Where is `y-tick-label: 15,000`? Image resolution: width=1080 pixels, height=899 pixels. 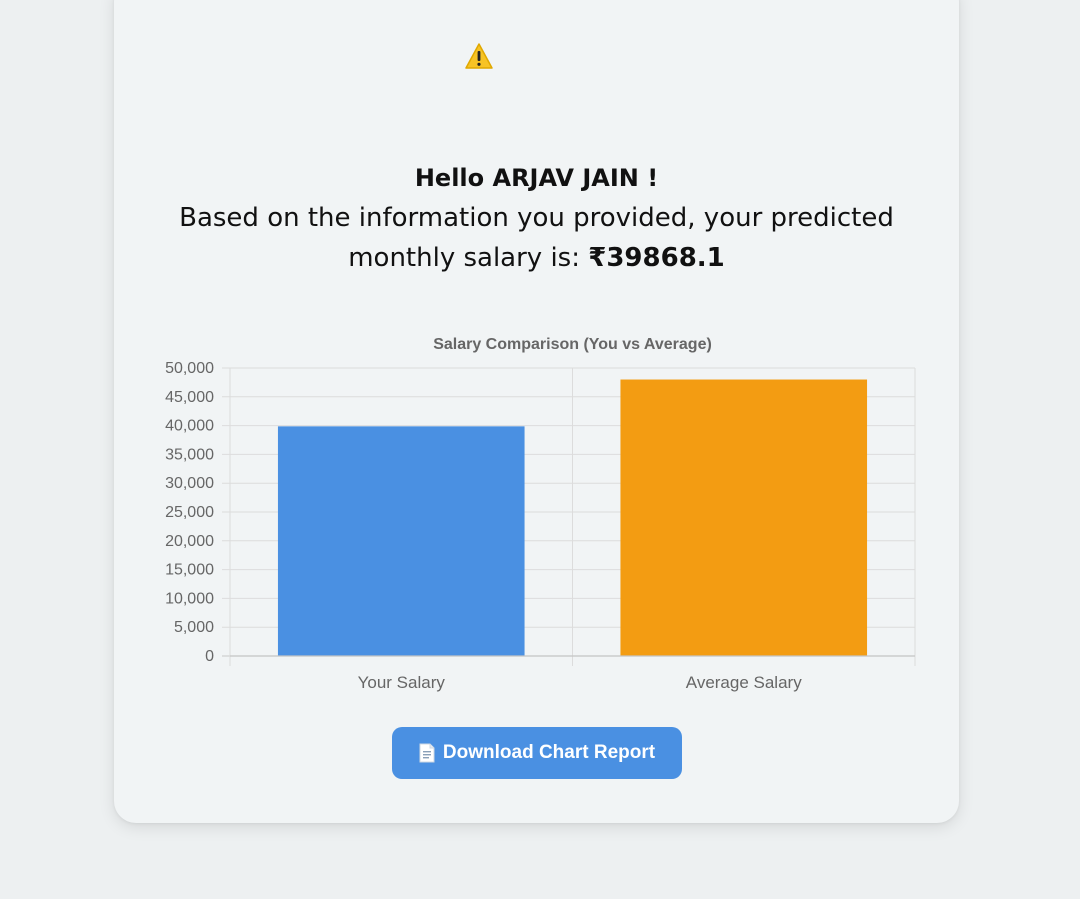 y-tick-label: 15,000 is located at coordinates (189, 570).